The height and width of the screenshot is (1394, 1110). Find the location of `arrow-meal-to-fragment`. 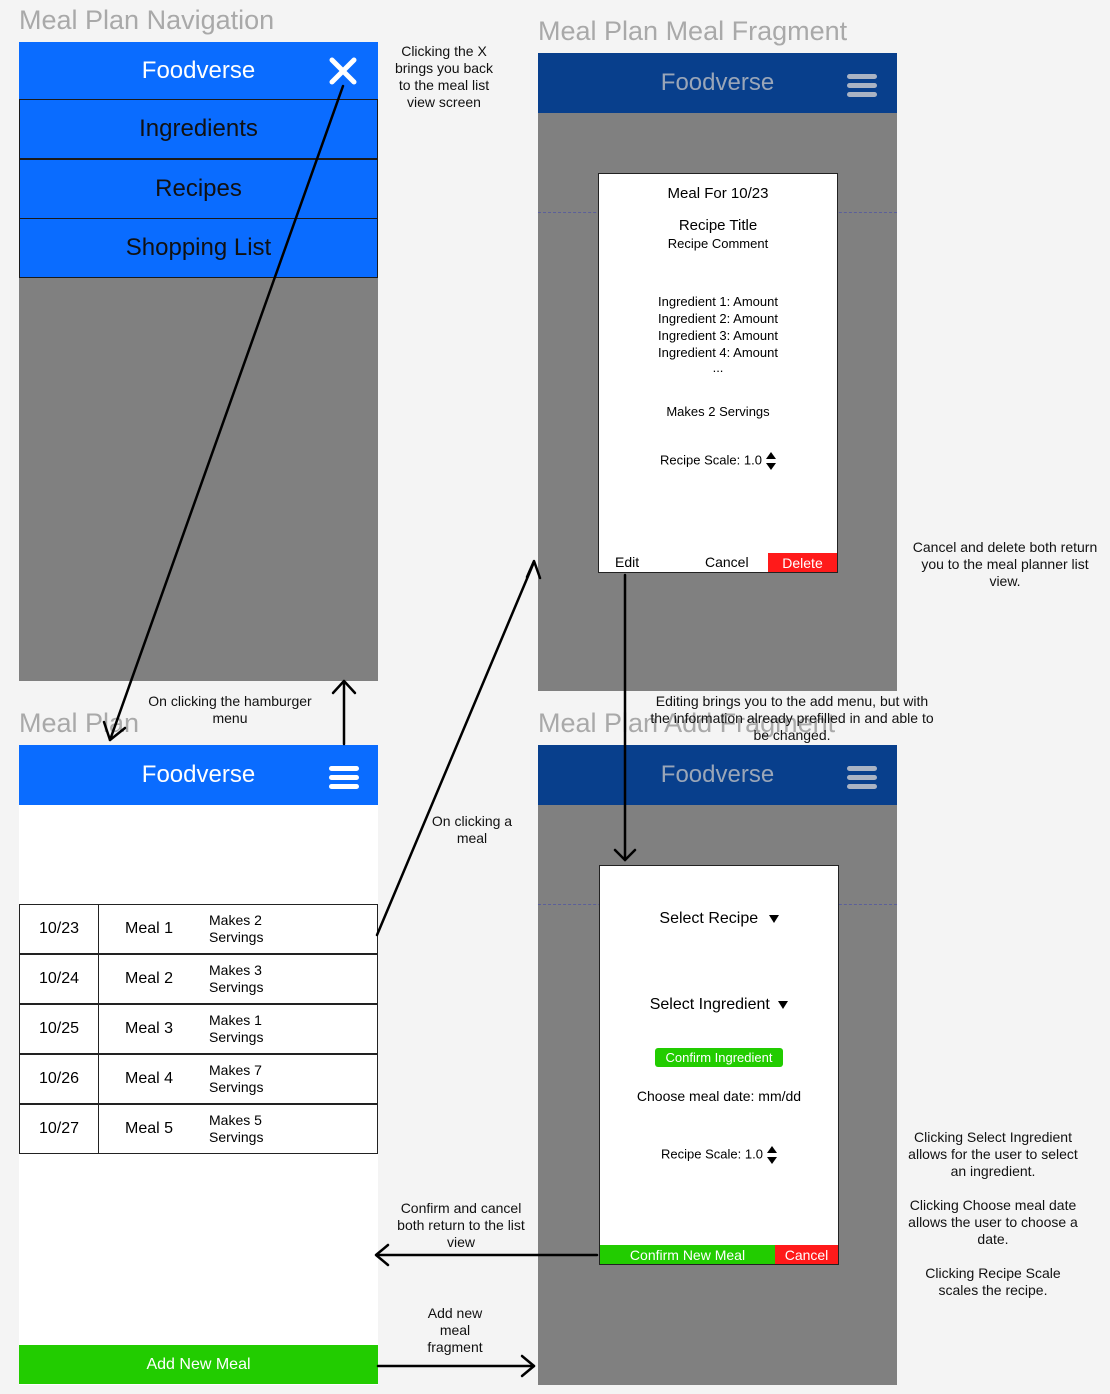

arrow-meal-to-fragment is located at coordinates (455, 748).